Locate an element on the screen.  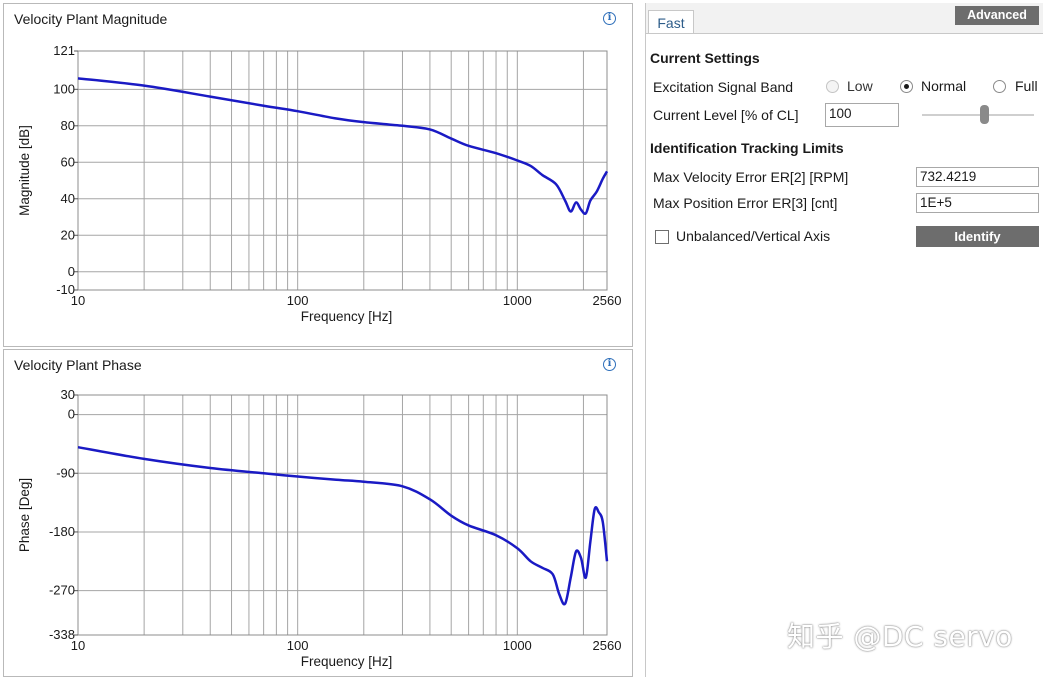
radio-full-label: Full is located at coordinates (1026, 86).